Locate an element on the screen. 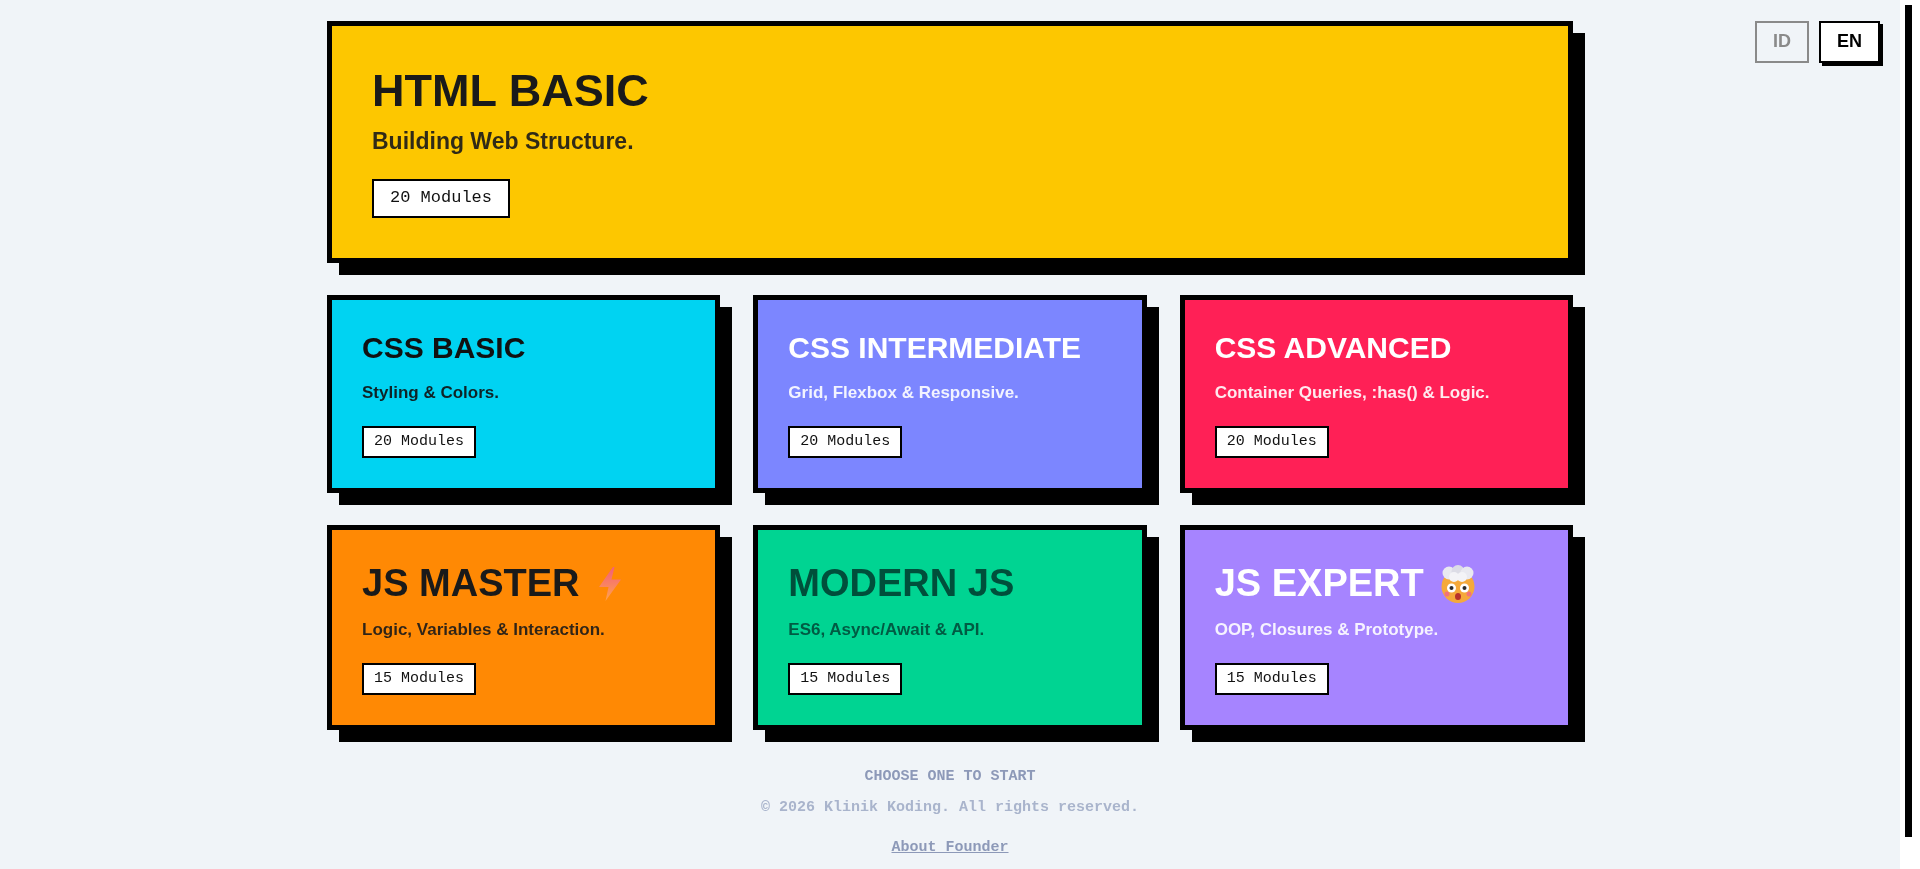 The width and height of the screenshot is (1920, 869). course-subtitle: Logic, Variables & Interaction. is located at coordinates (483, 630).